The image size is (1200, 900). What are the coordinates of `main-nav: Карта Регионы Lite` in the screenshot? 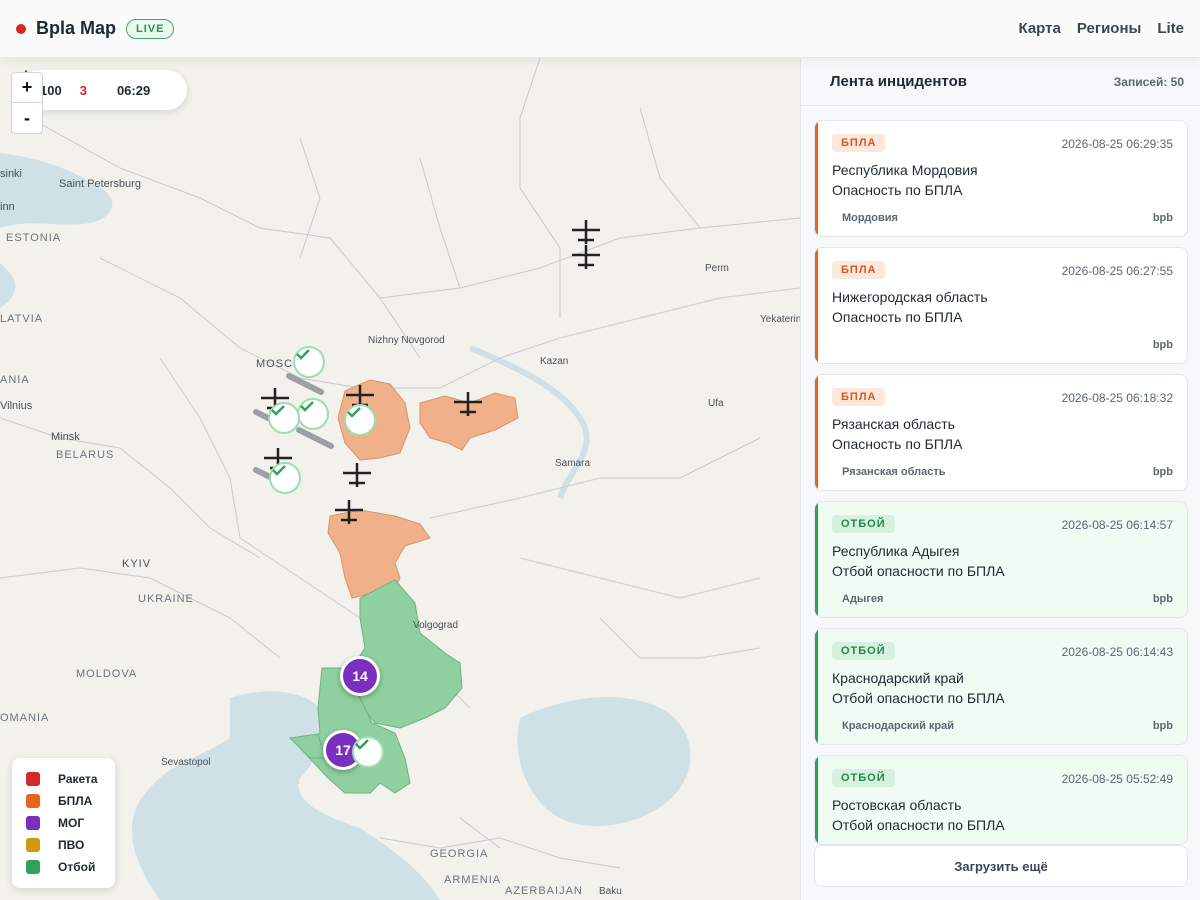 It's located at (1102, 28).